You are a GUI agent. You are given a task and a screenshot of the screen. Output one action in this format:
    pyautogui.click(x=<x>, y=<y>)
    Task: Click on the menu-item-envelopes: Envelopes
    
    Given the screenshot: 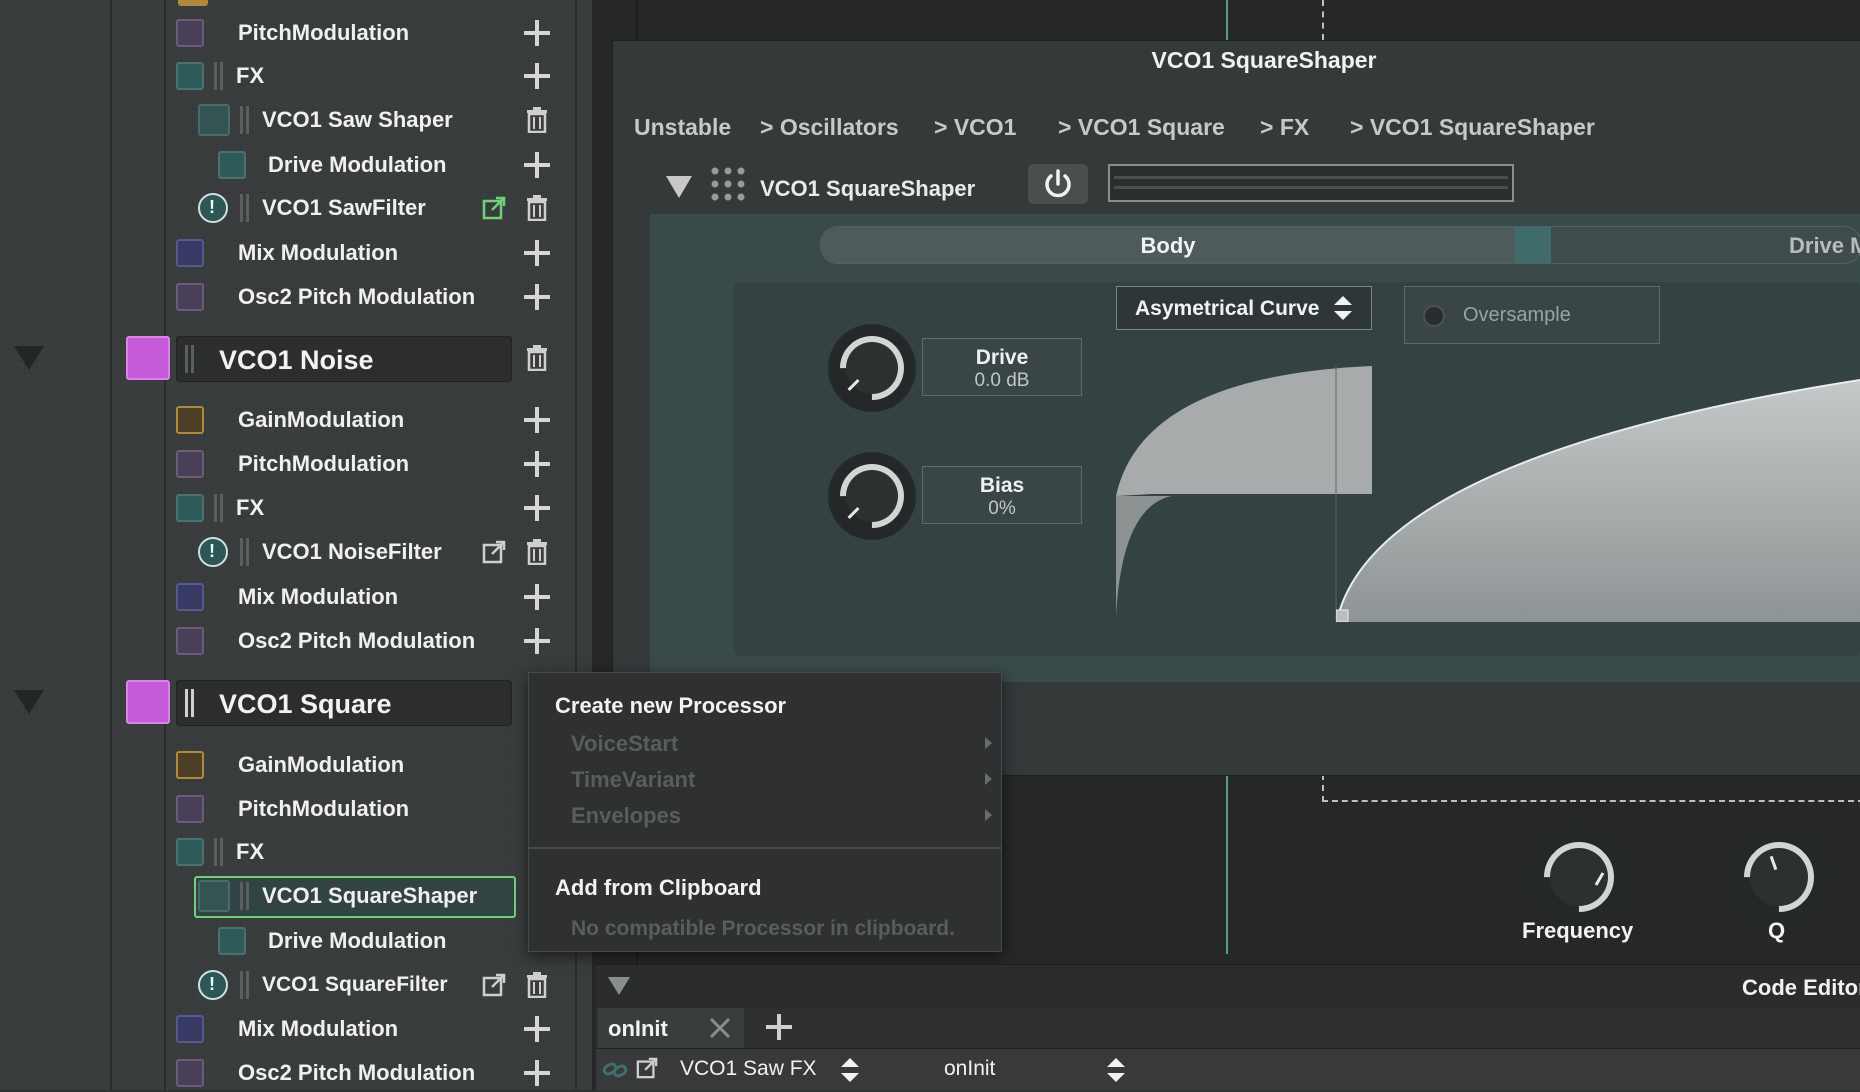 What is the action you would take?
    pyautogui.click(x=626, y=816)
    